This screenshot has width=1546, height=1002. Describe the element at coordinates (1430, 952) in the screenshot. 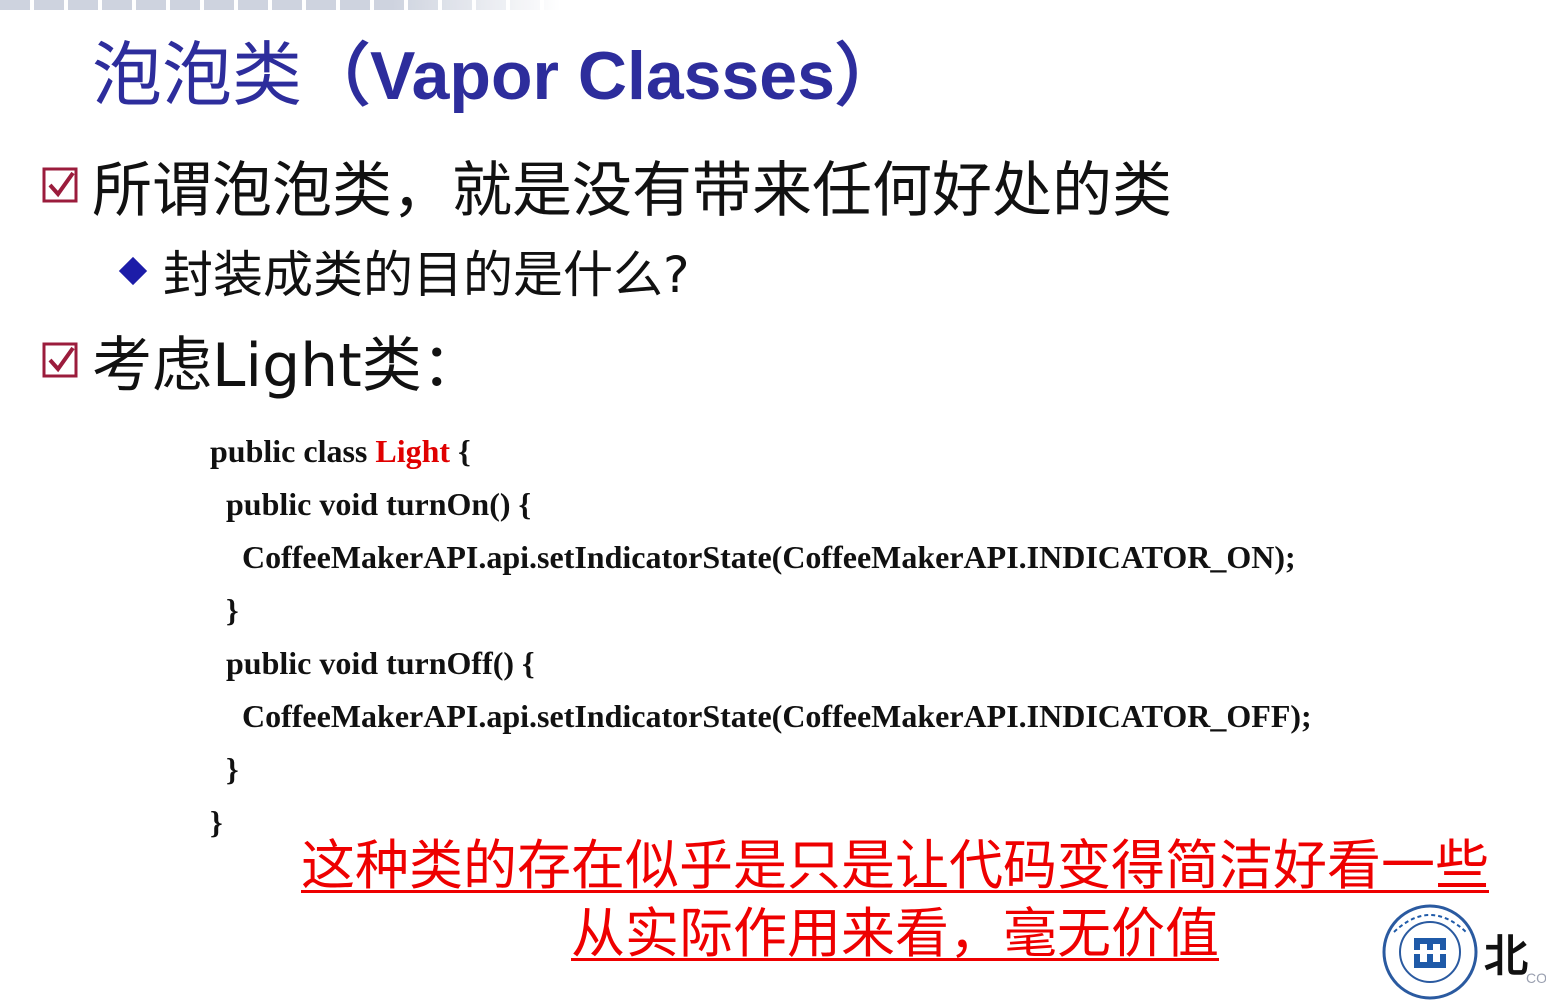

I see `university-seal-icon` at that location.